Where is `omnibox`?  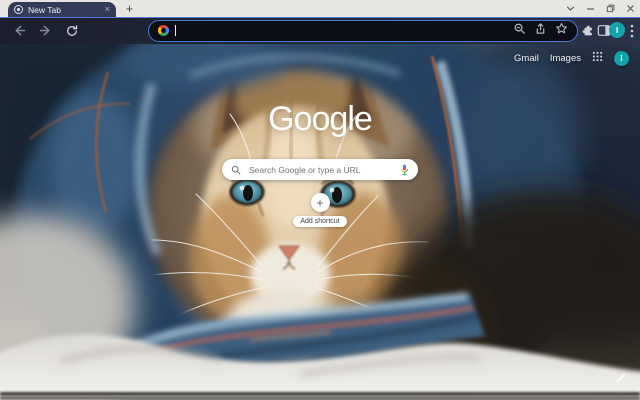
omnibox is located at coordinates (363, 31).